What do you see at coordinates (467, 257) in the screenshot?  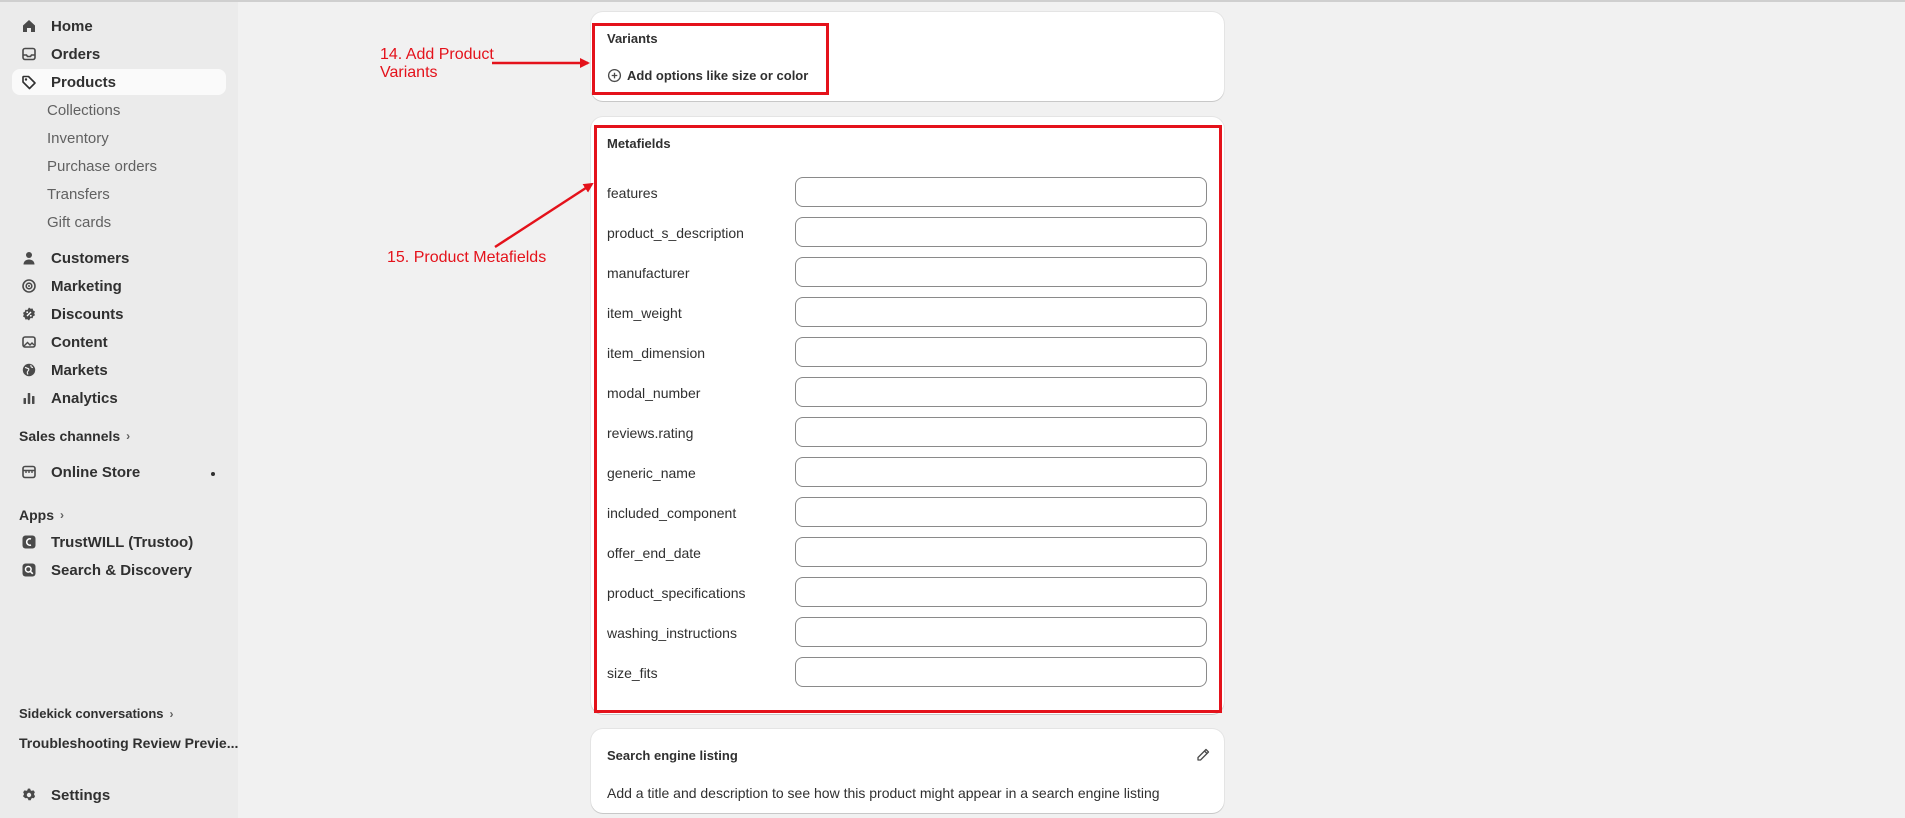 I see `annotation-label-metafields: 15. Product Metafields` at bounding box center [467, 257].